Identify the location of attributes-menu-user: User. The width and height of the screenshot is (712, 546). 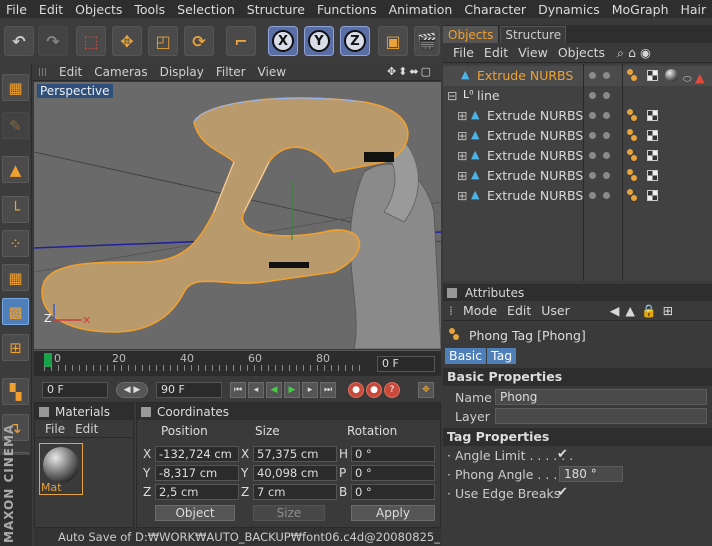
(555, 310).